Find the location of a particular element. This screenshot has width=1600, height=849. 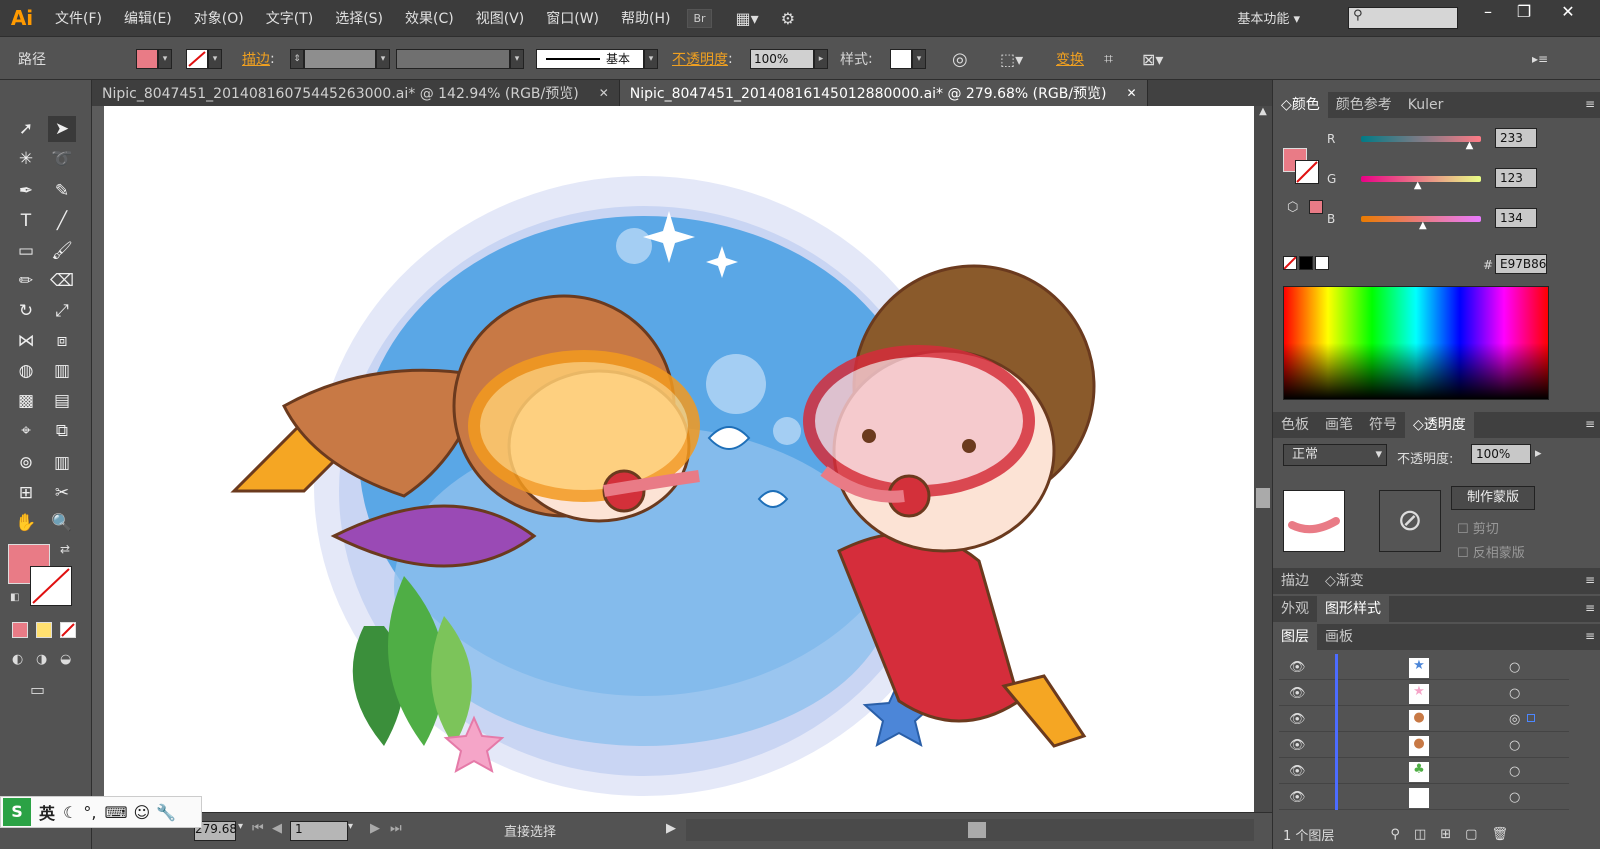

isolate-icon: ⌗ is located at coordinates (1108, 59).